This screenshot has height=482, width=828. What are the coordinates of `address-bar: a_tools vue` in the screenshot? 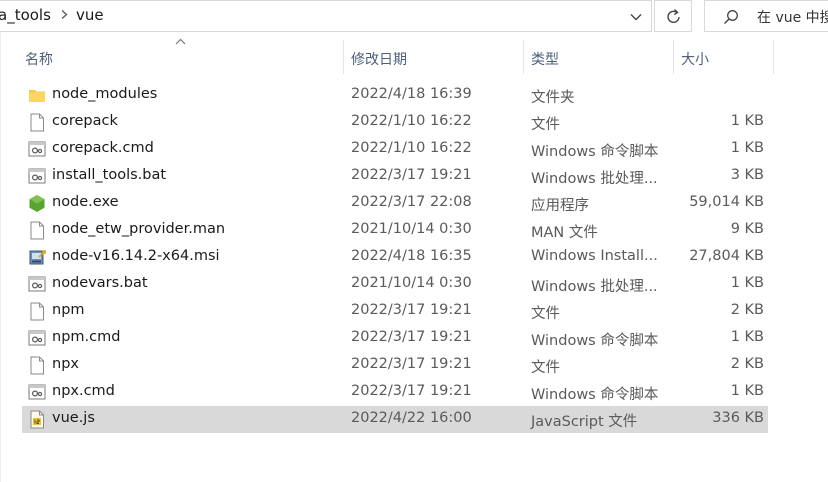 It's located at (326, 16).